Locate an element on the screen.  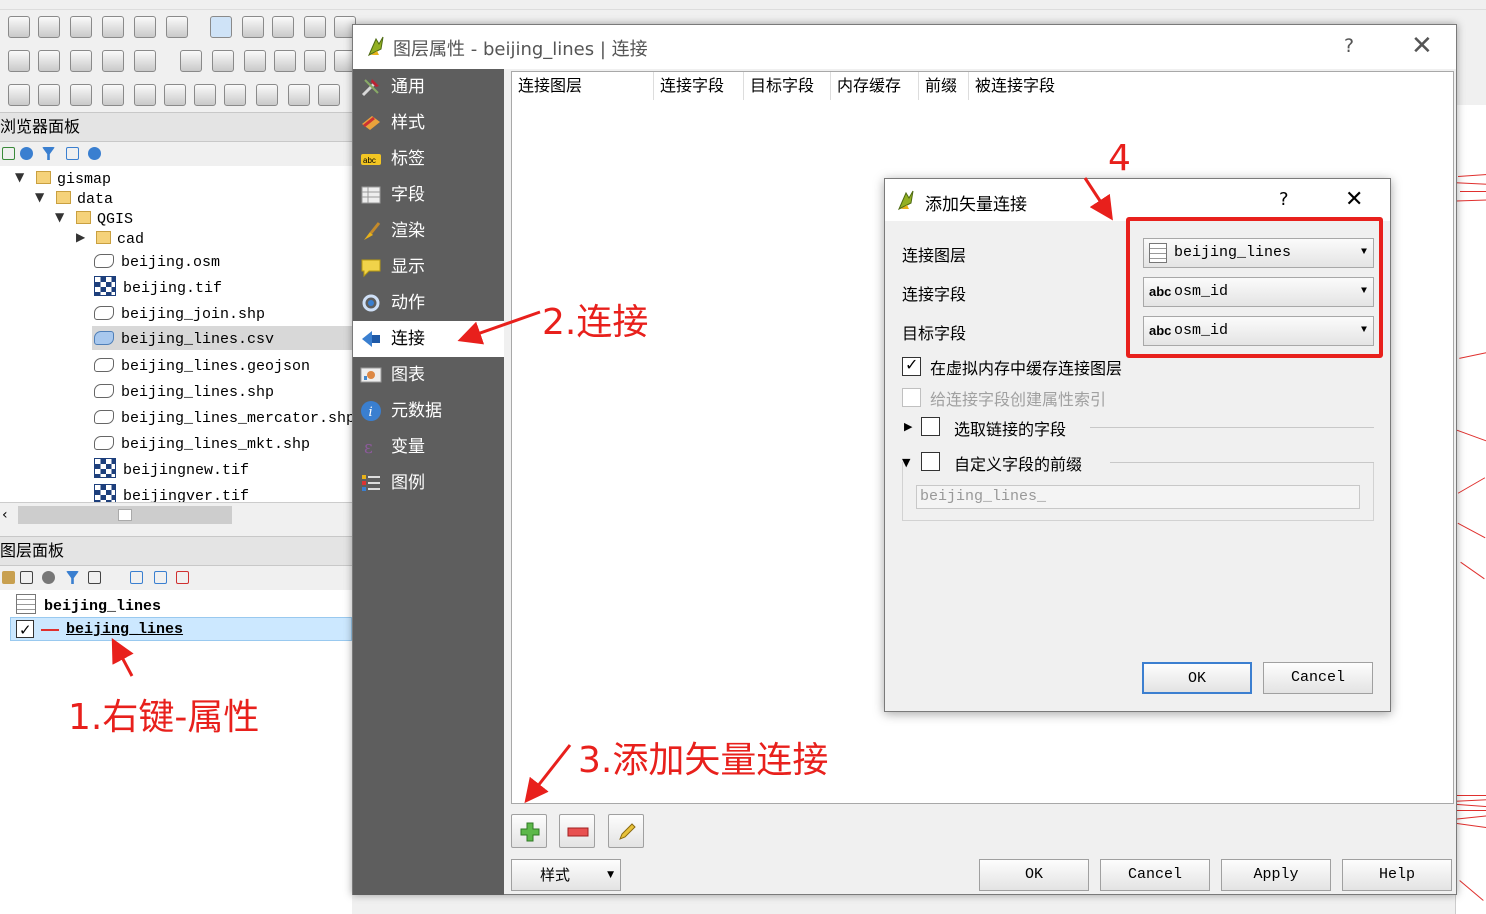
node-tool-icon is located at coordinates (223, 61).